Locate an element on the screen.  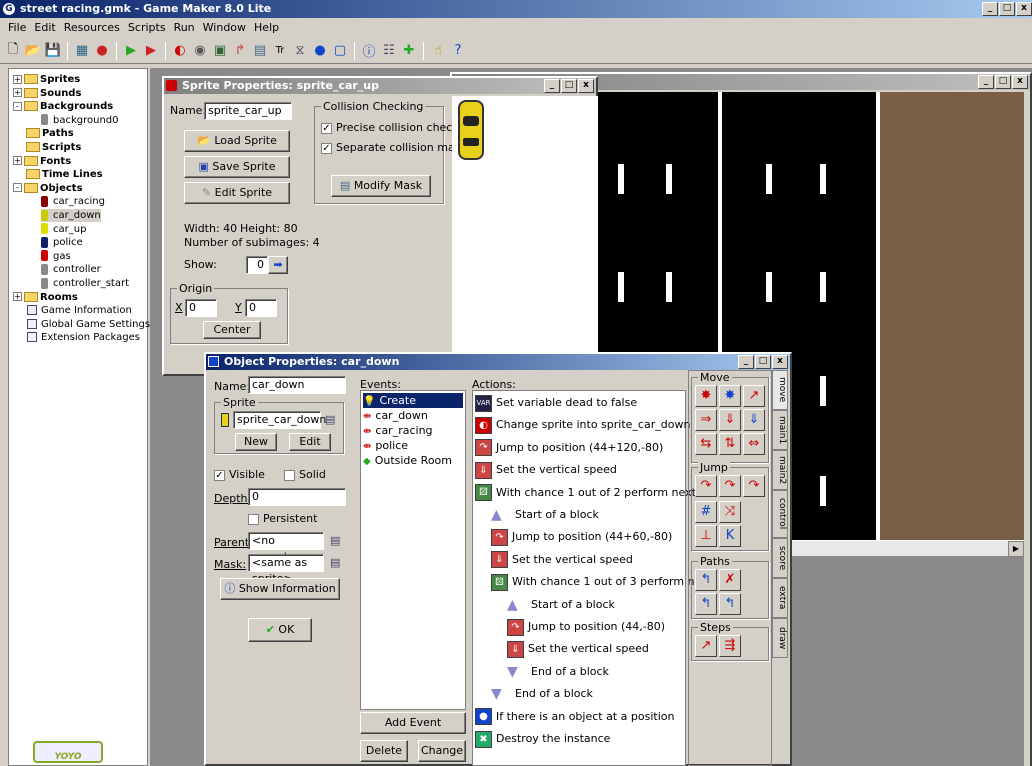
action-item: ⚄ With chance 1 out of 2 perform next is located at coordinates (585, 493).